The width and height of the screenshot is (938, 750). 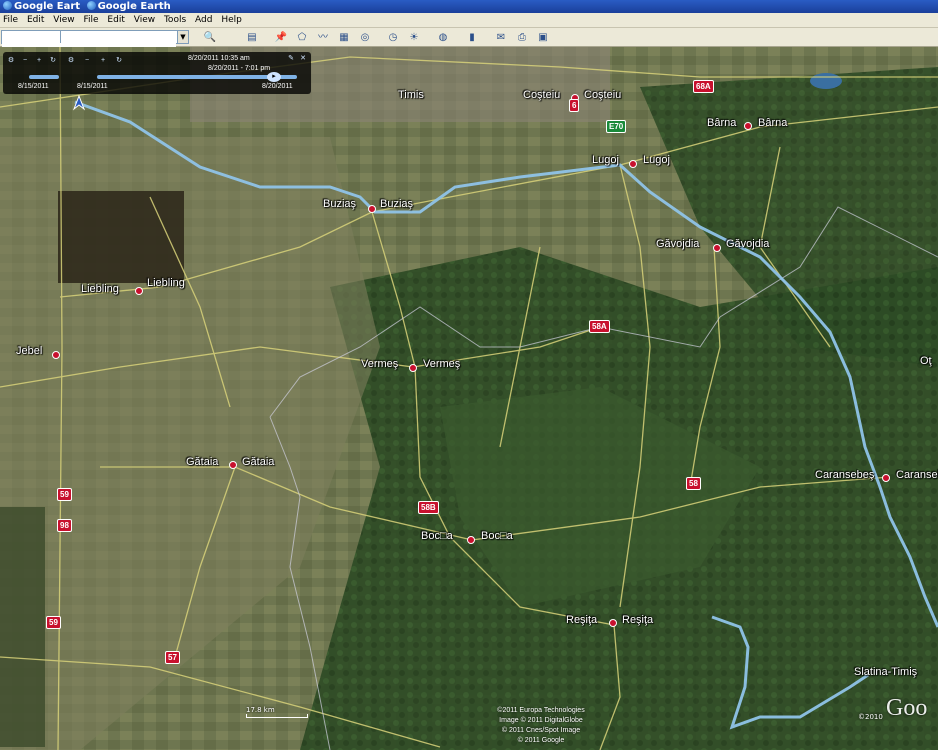 I want to click on place-label: Slatina-Timiş, so click(x=885, y=672).